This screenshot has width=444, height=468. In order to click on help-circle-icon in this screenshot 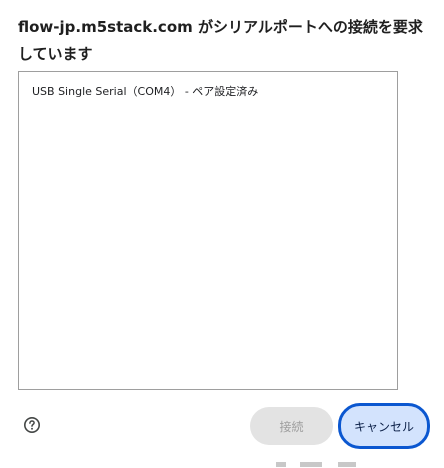, I will do `click(32, 425)`.